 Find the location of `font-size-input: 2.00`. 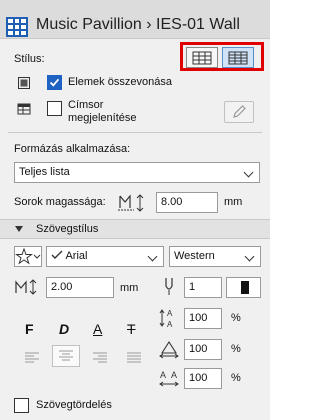

font-size-input: 2.00 is located at coordinates (80, 287).